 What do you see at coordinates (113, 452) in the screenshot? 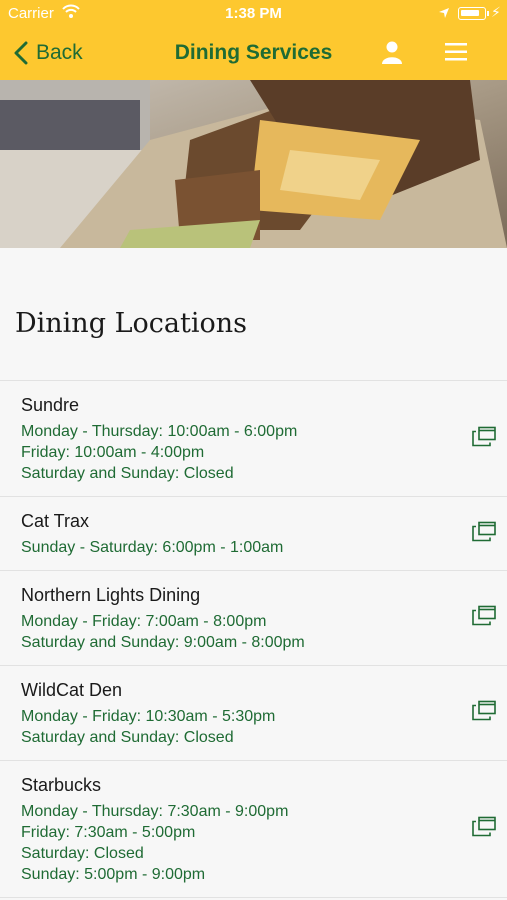
I see `location-hours: Friday: 10:00am - 4:00pm` at bounding box center [113, 452].